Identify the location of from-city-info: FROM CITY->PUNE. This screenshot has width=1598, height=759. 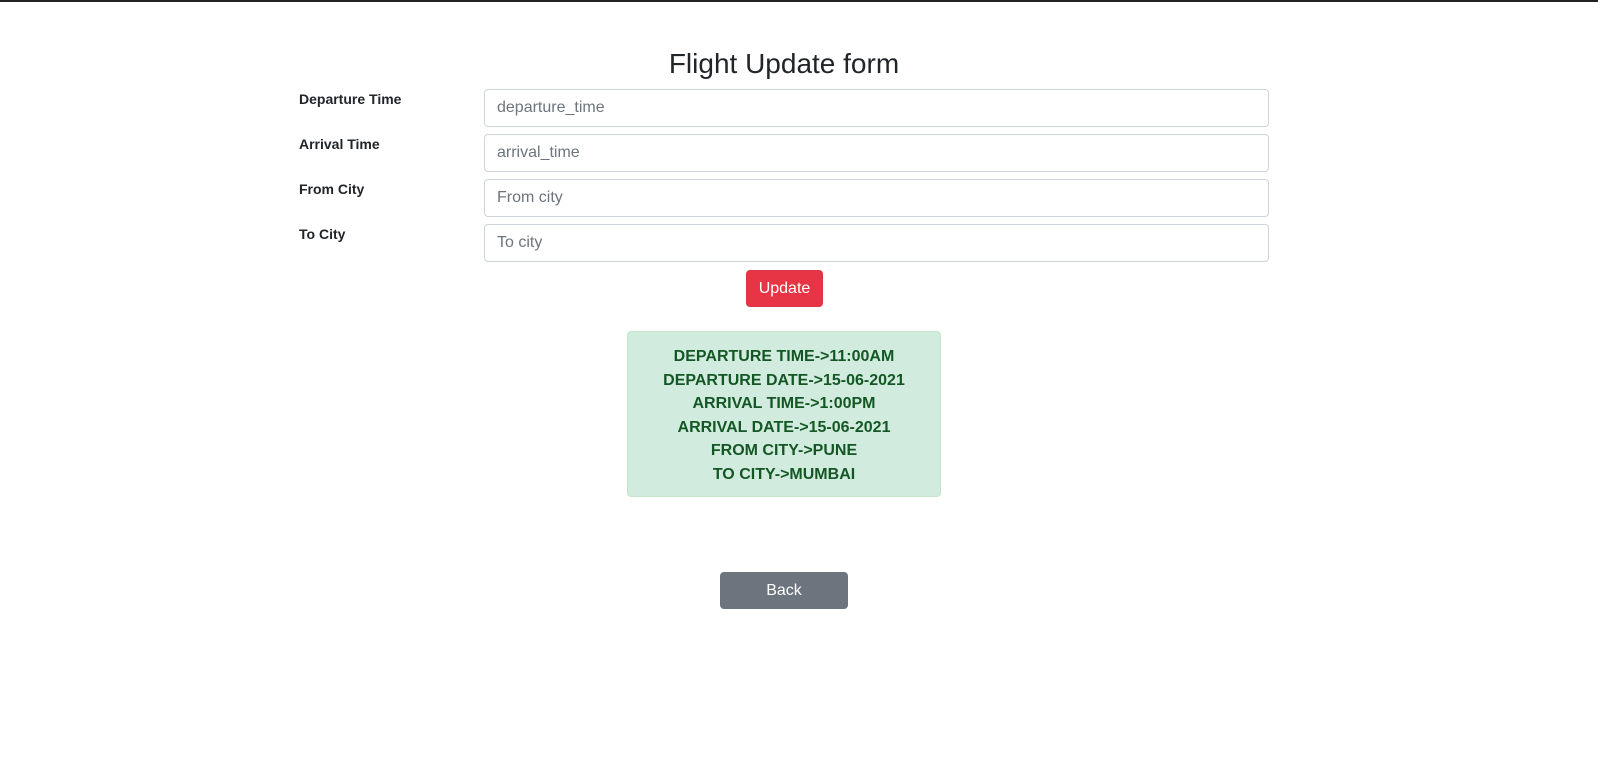
(784, 450).